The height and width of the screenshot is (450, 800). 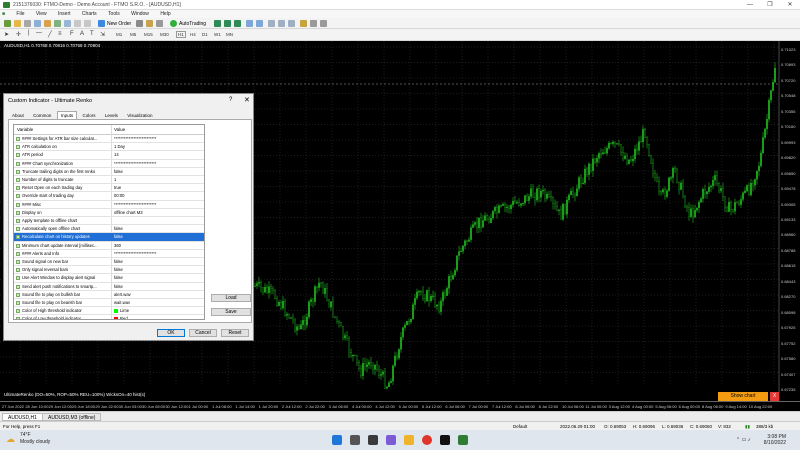 I want to click on menu-insert: Insert, so click(x=64, y=14).